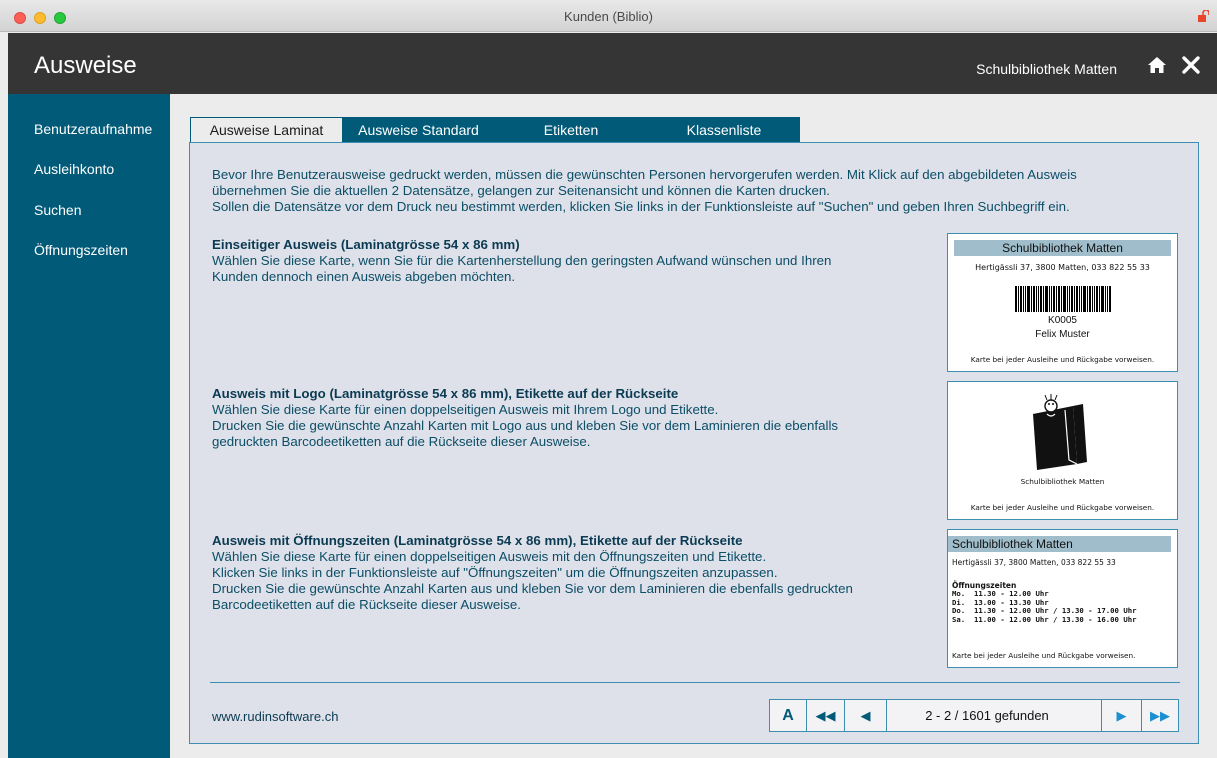  Describe the element at coordinates (1159, 715) in the screenshot. I see `last-record-button: ▶▶` at that location.